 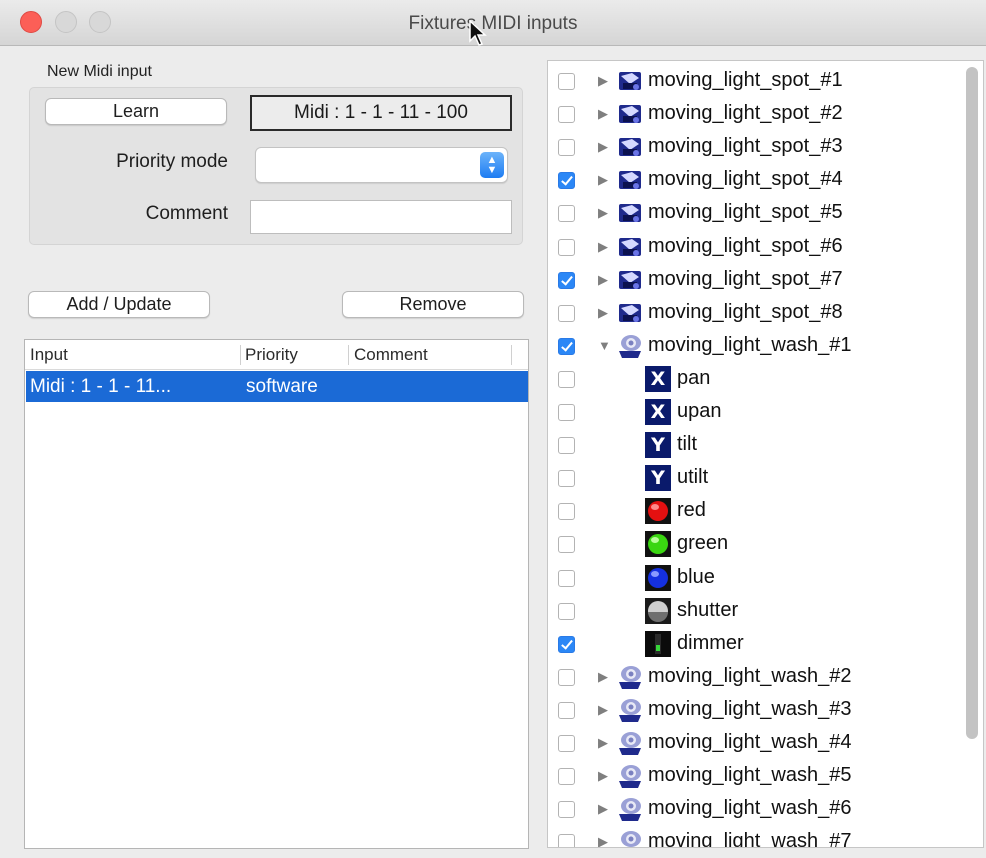 I want to click on comment-input, so click(x=381, y=217).